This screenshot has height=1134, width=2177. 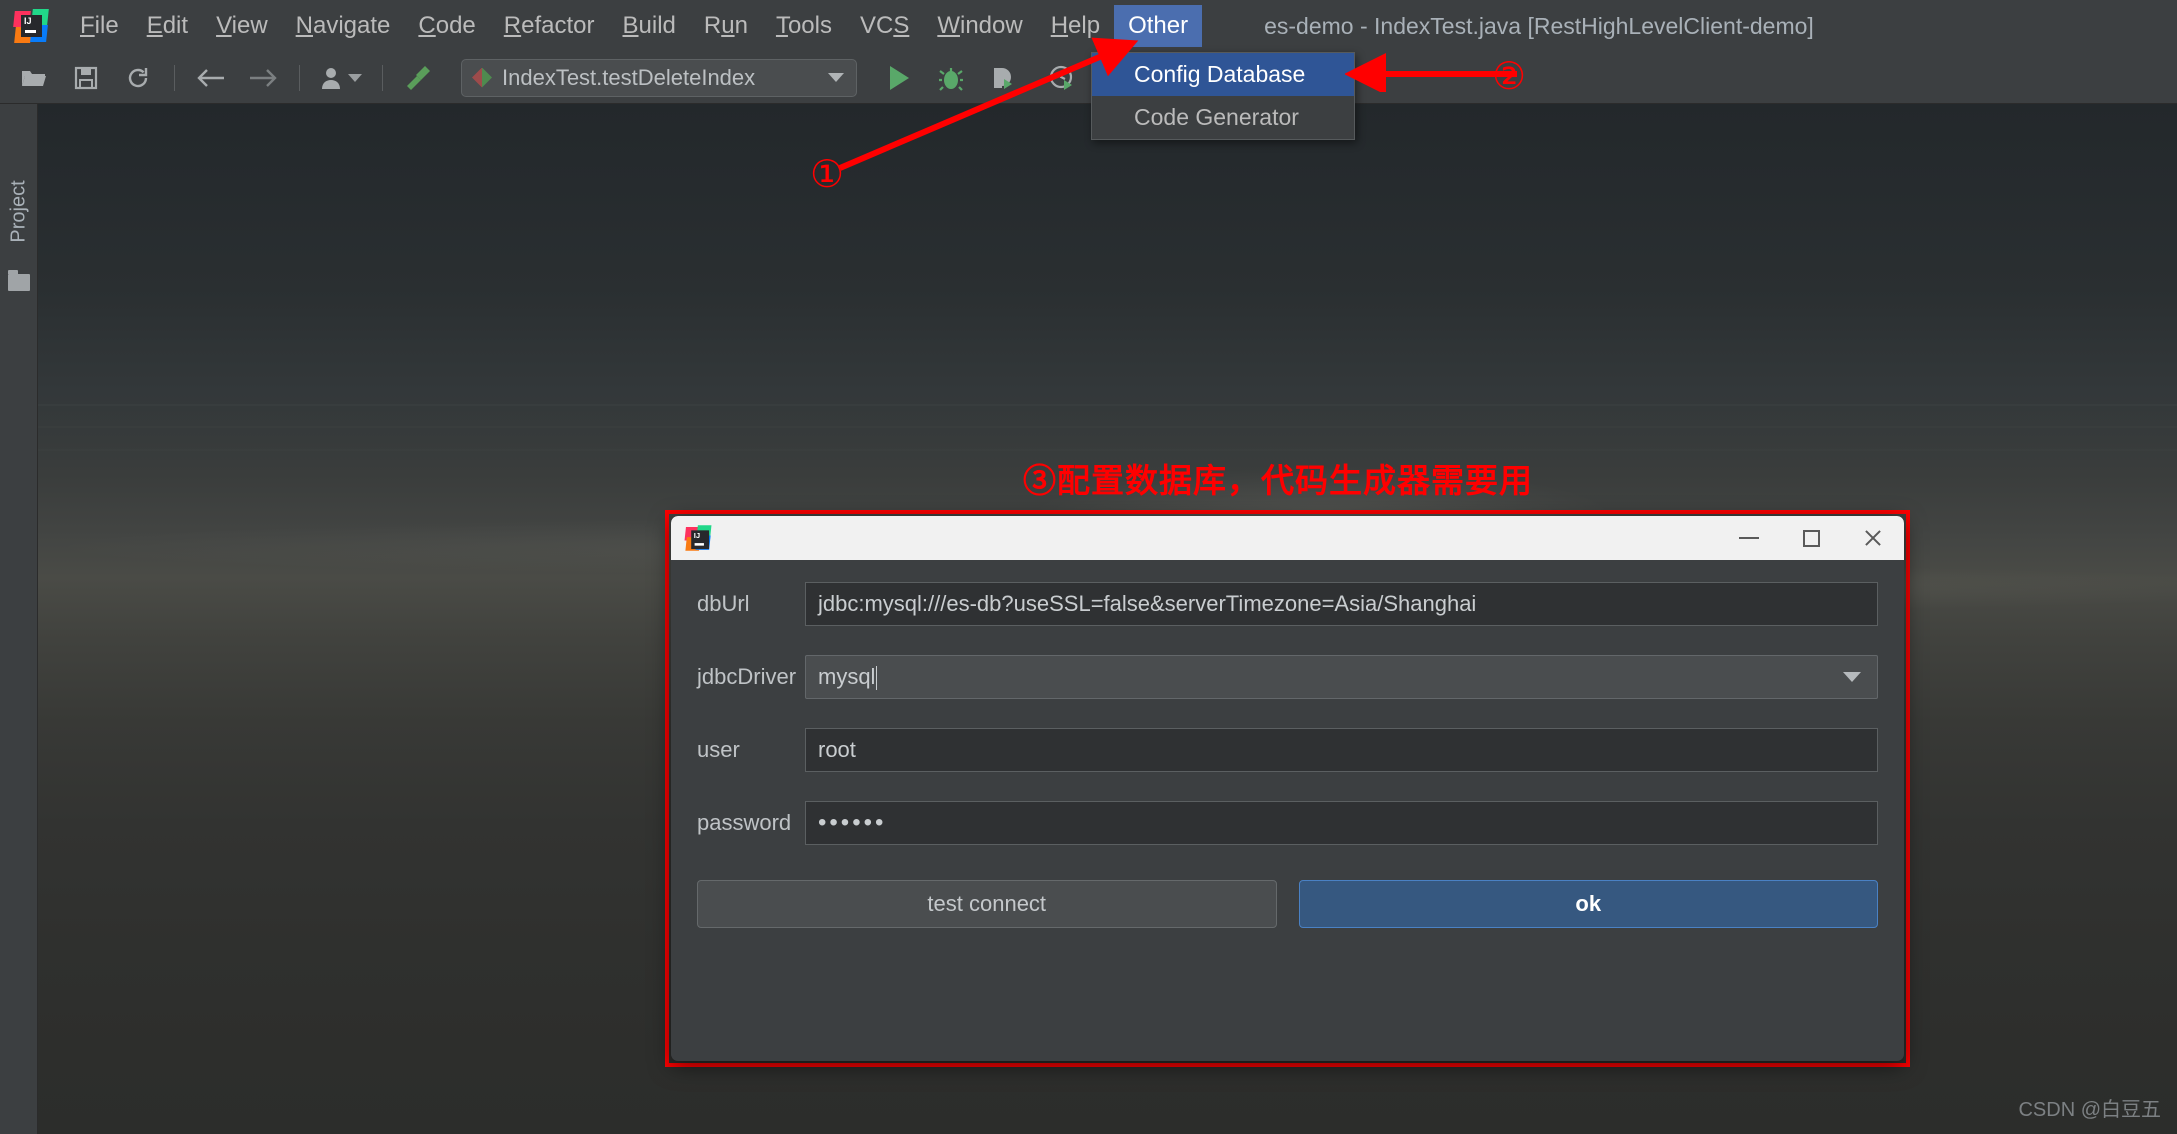 What do you see at coordinates (167, 26) in the screenshot?
I see `menu-edit: Edit` at bounding box center [167, 26].